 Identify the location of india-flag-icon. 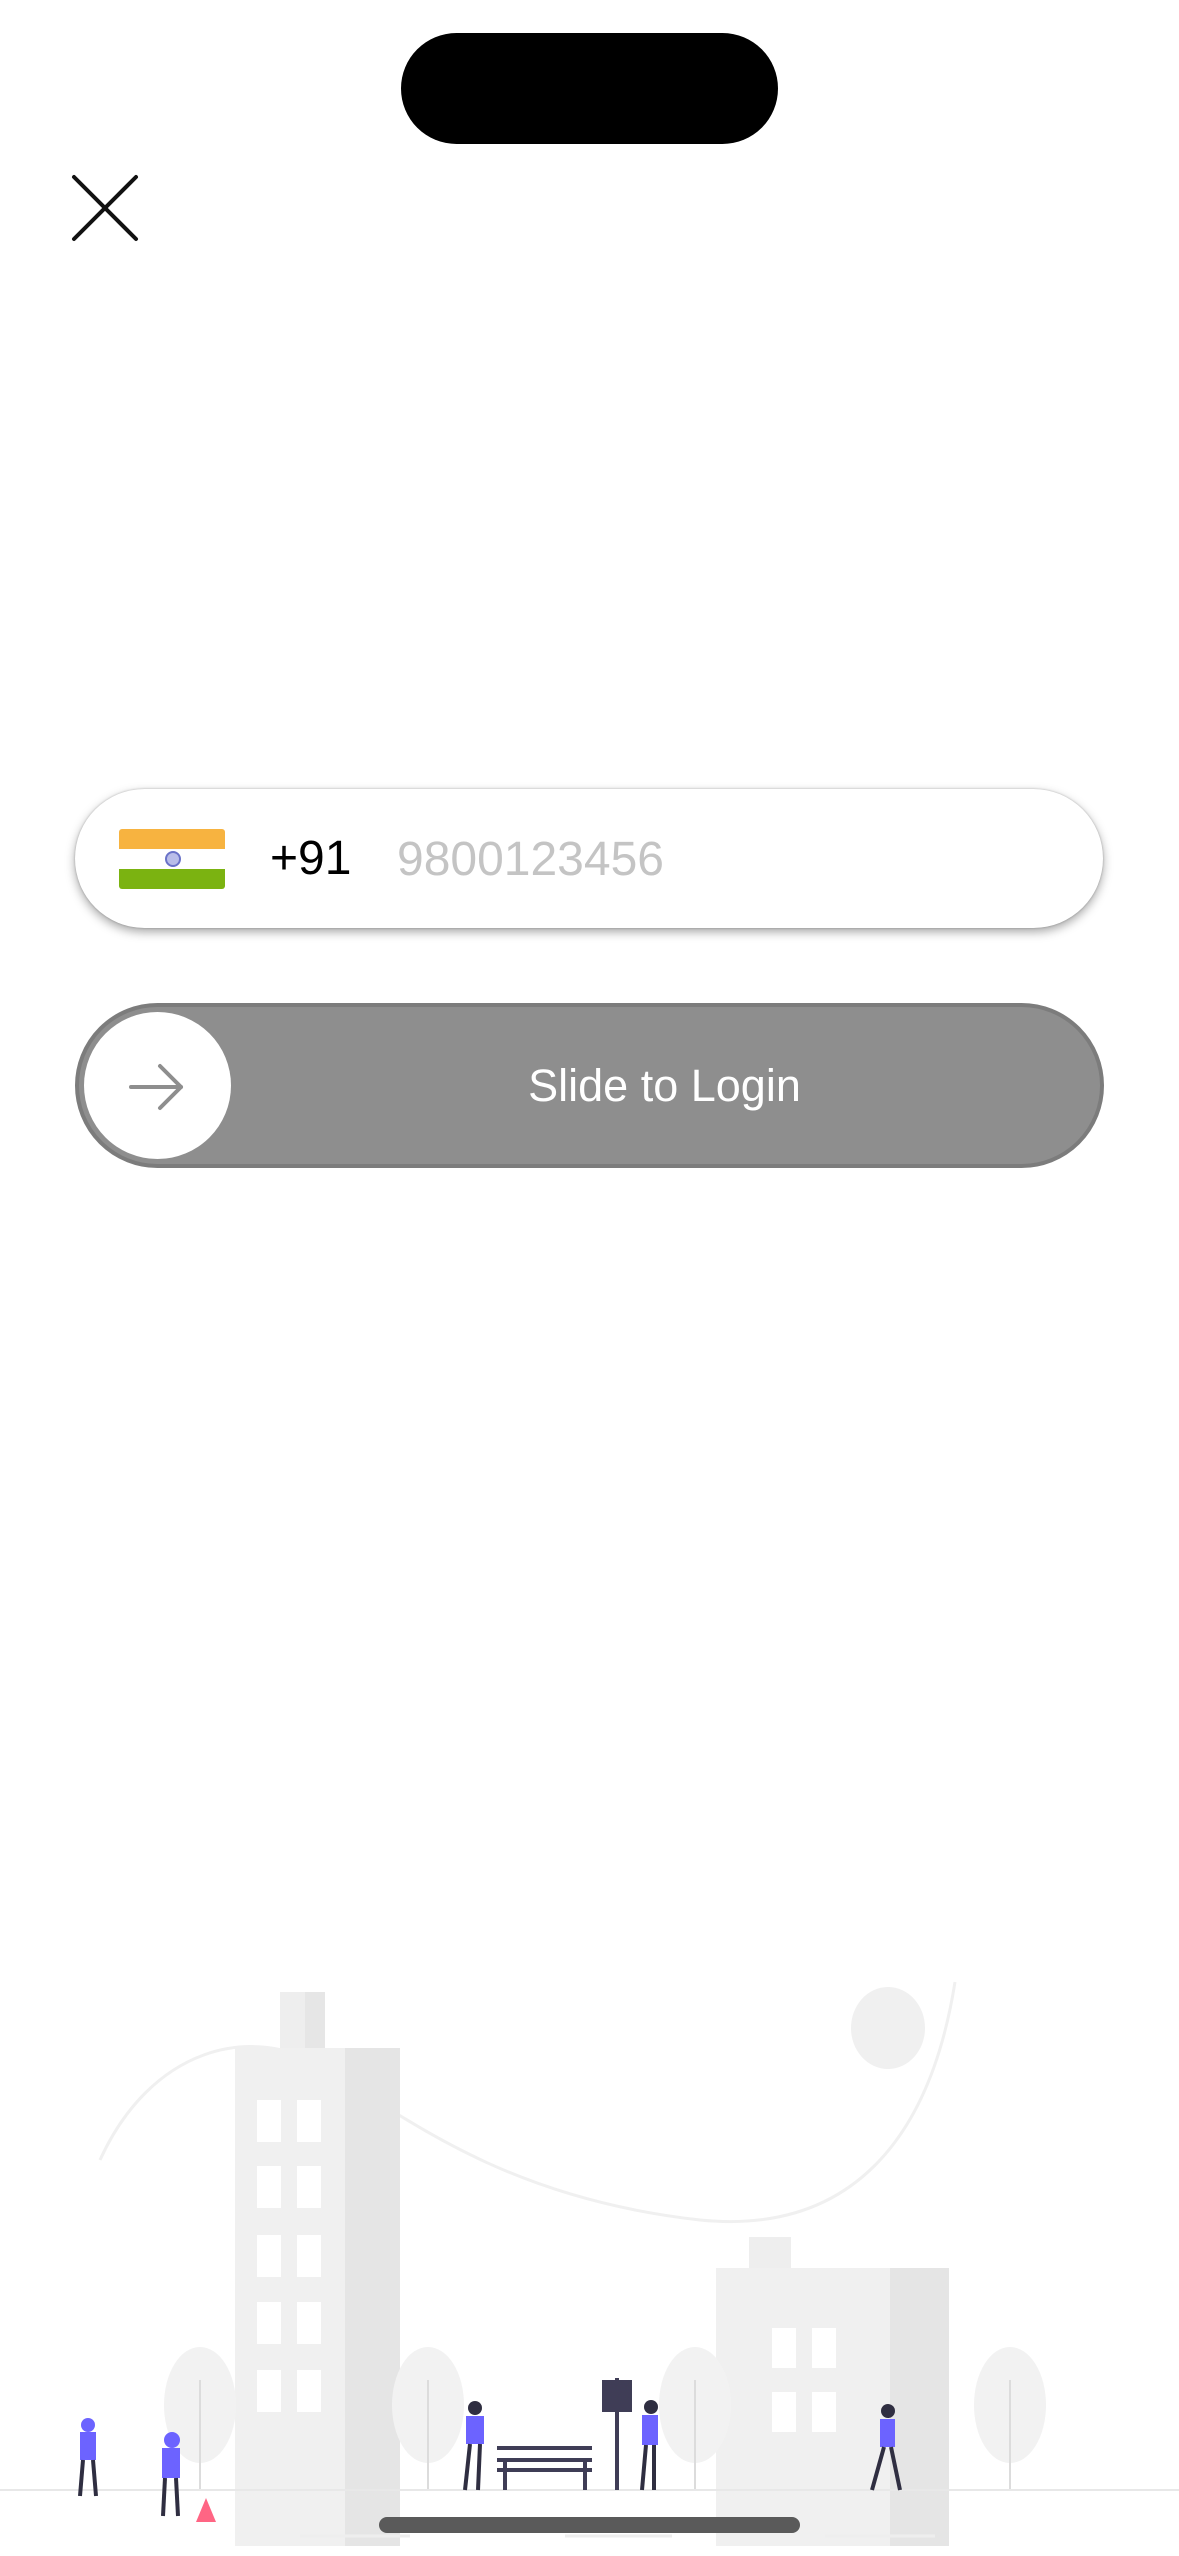
(172, 859).